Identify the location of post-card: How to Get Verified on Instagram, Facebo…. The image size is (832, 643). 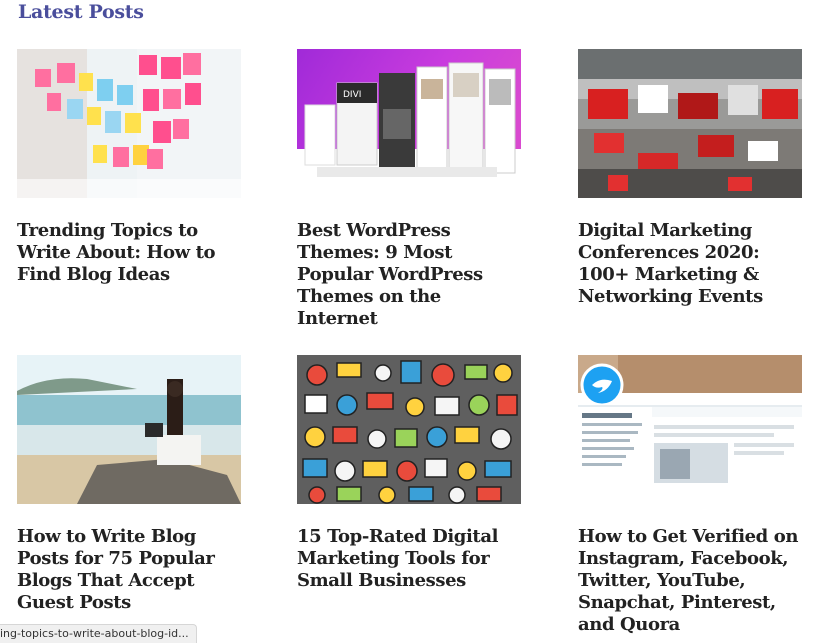
(690, 495).